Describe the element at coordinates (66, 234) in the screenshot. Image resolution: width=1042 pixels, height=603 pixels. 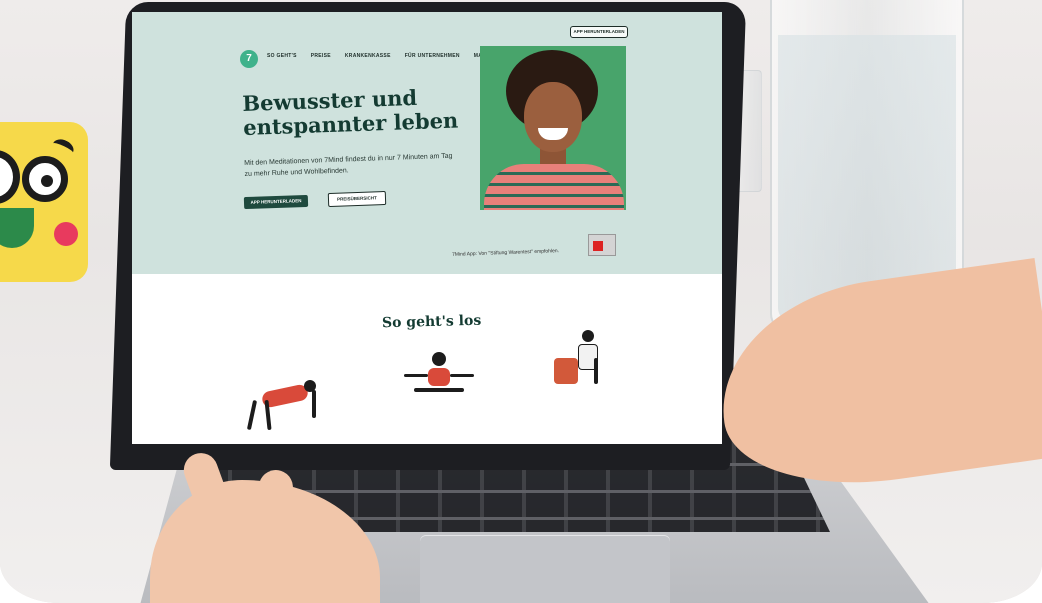
I see `mascot-cheek` at that location.